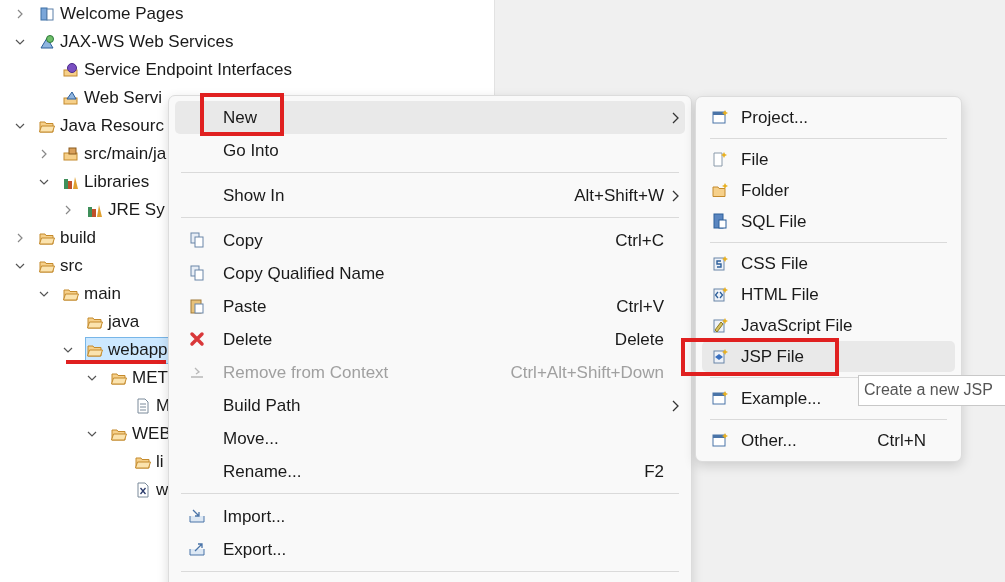 This screenshot has width=1005, height=582. I want to click on xml-file-icon, so click(143, 490).